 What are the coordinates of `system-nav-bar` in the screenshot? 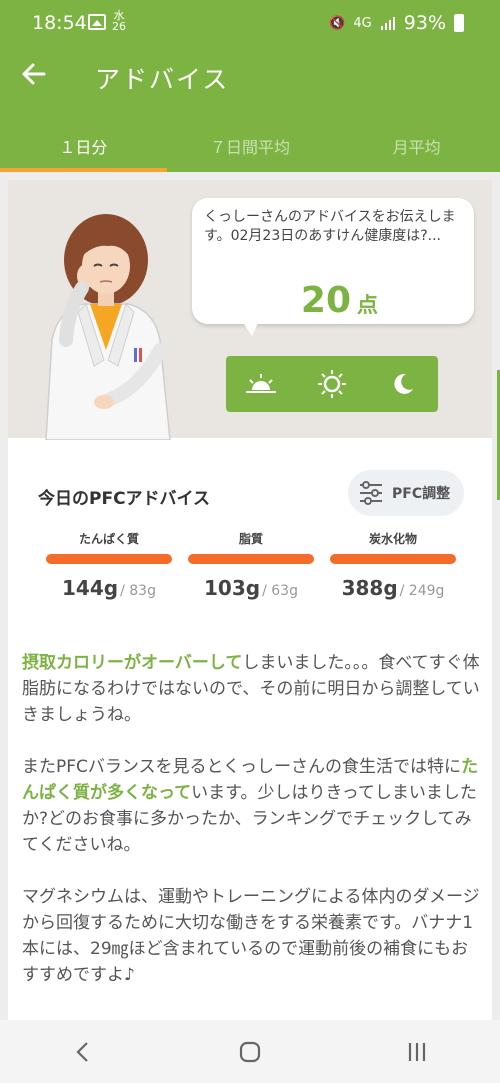 It's located at (250, 1051).